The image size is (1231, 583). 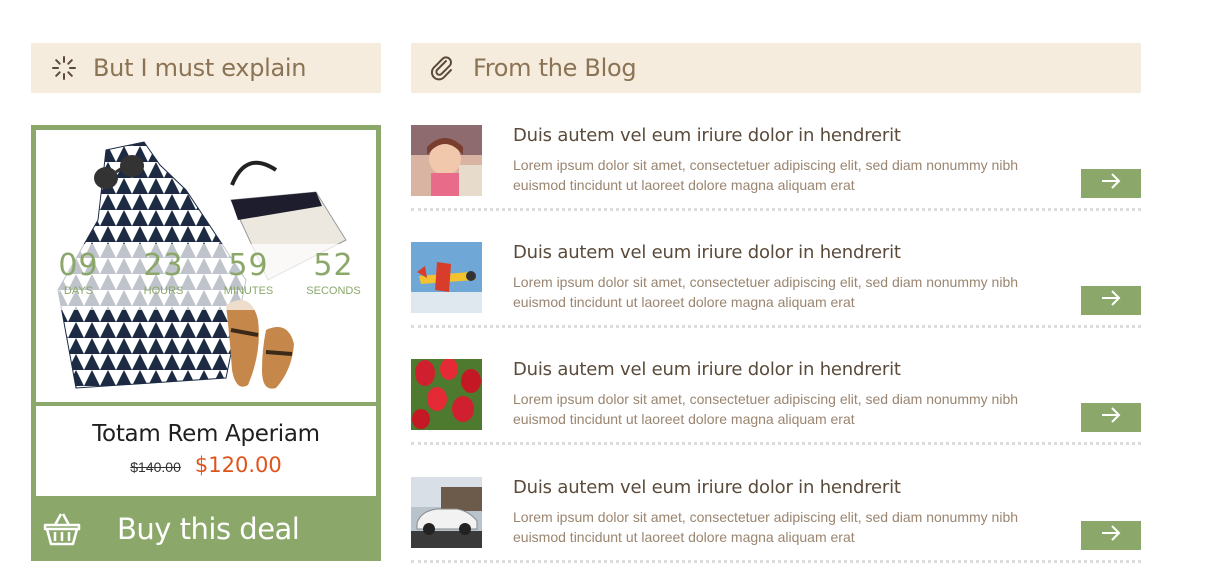 What do you see at coordinates (163, 265) in the screenshot?
I see `countdown-hours-value: 23` at bounding box center [163, 265].